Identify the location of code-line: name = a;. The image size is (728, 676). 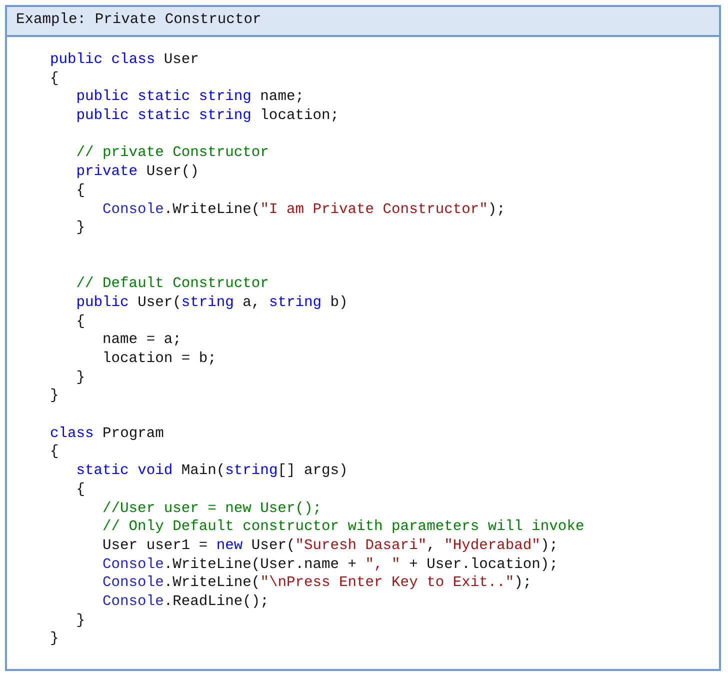
(142, 340).